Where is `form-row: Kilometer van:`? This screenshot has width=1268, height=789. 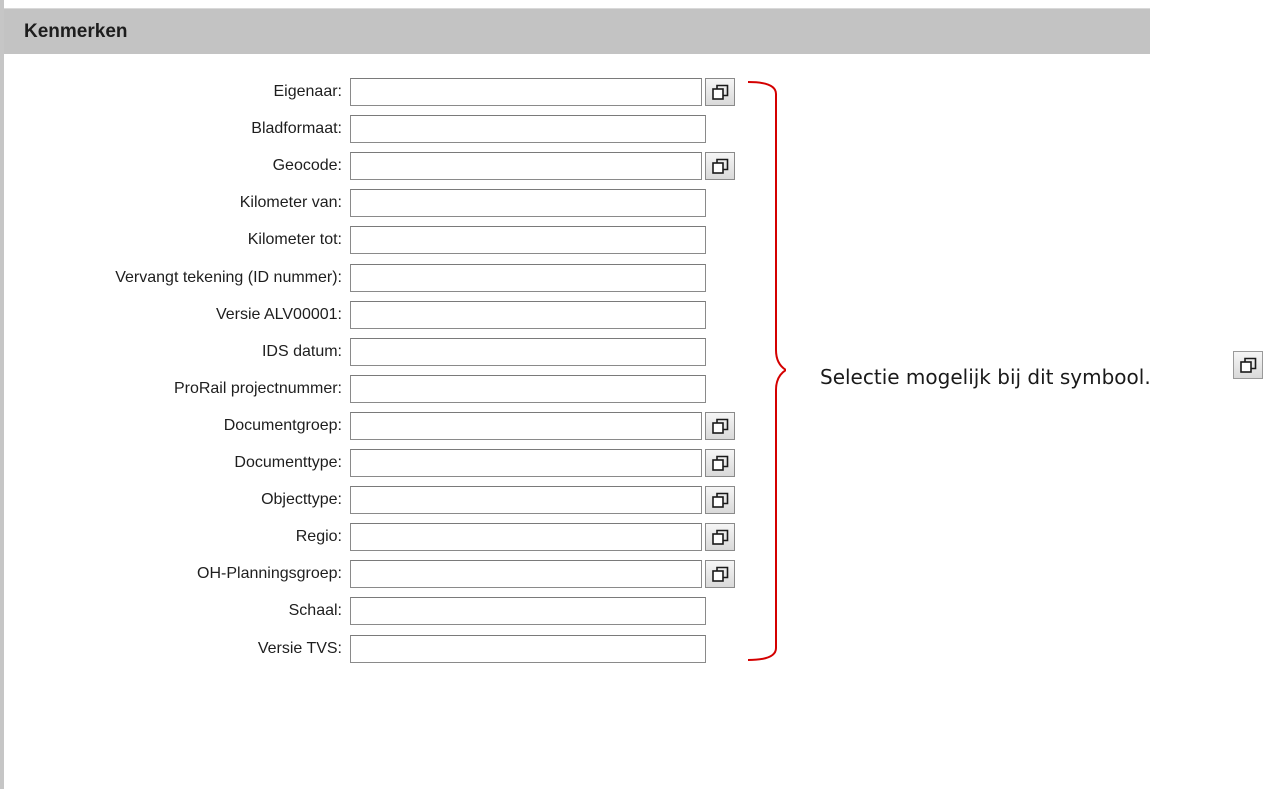 form-row: Kilometer van: is located at coordinates (384, 205).